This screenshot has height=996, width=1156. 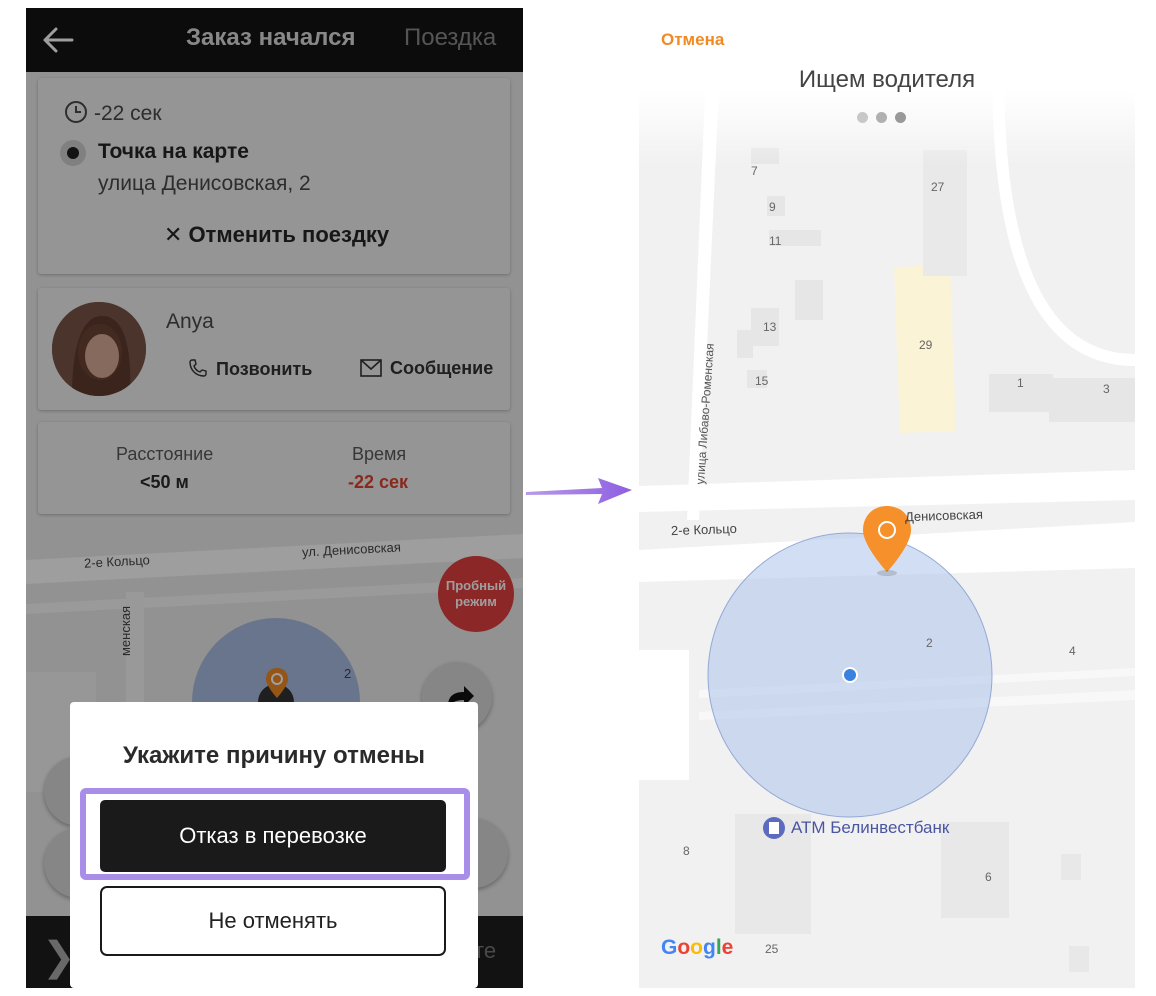 I want to click on do-not-cancel-button: Не отменять, so click(x=273, y=921).